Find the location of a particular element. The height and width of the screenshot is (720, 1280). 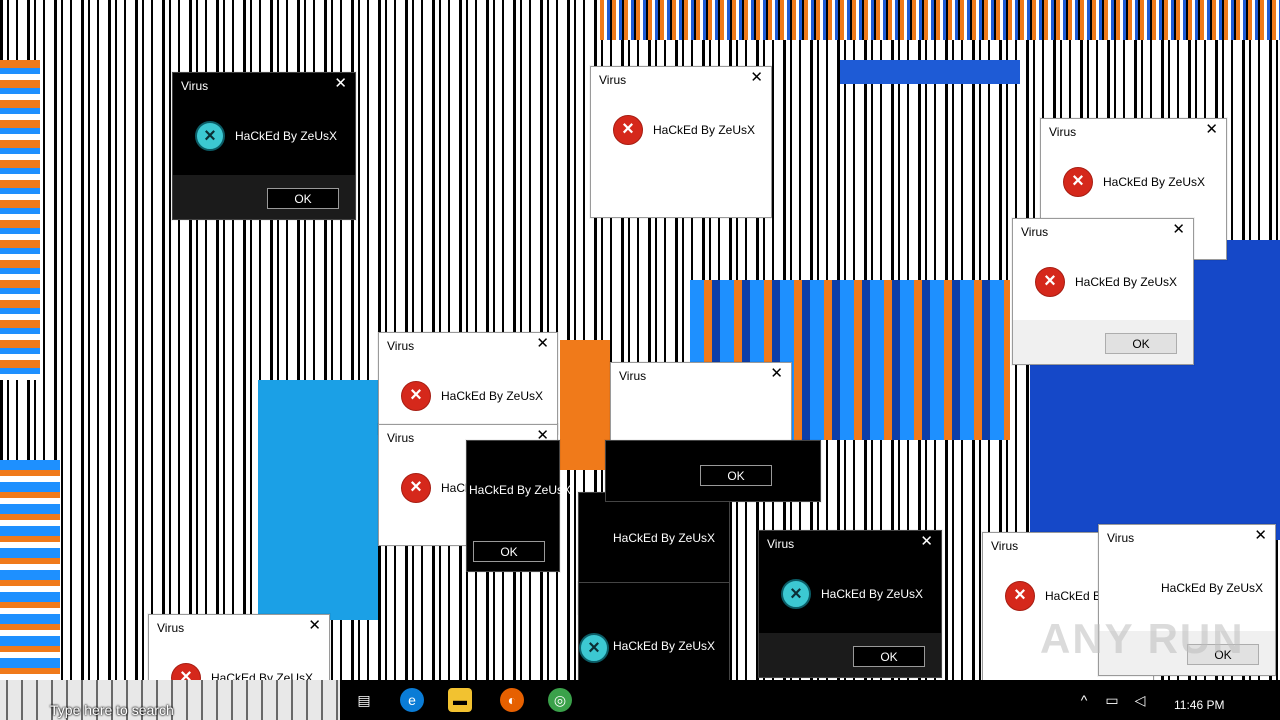

virus-dialog: Virus ✕ is located at coordinates (701, 403).